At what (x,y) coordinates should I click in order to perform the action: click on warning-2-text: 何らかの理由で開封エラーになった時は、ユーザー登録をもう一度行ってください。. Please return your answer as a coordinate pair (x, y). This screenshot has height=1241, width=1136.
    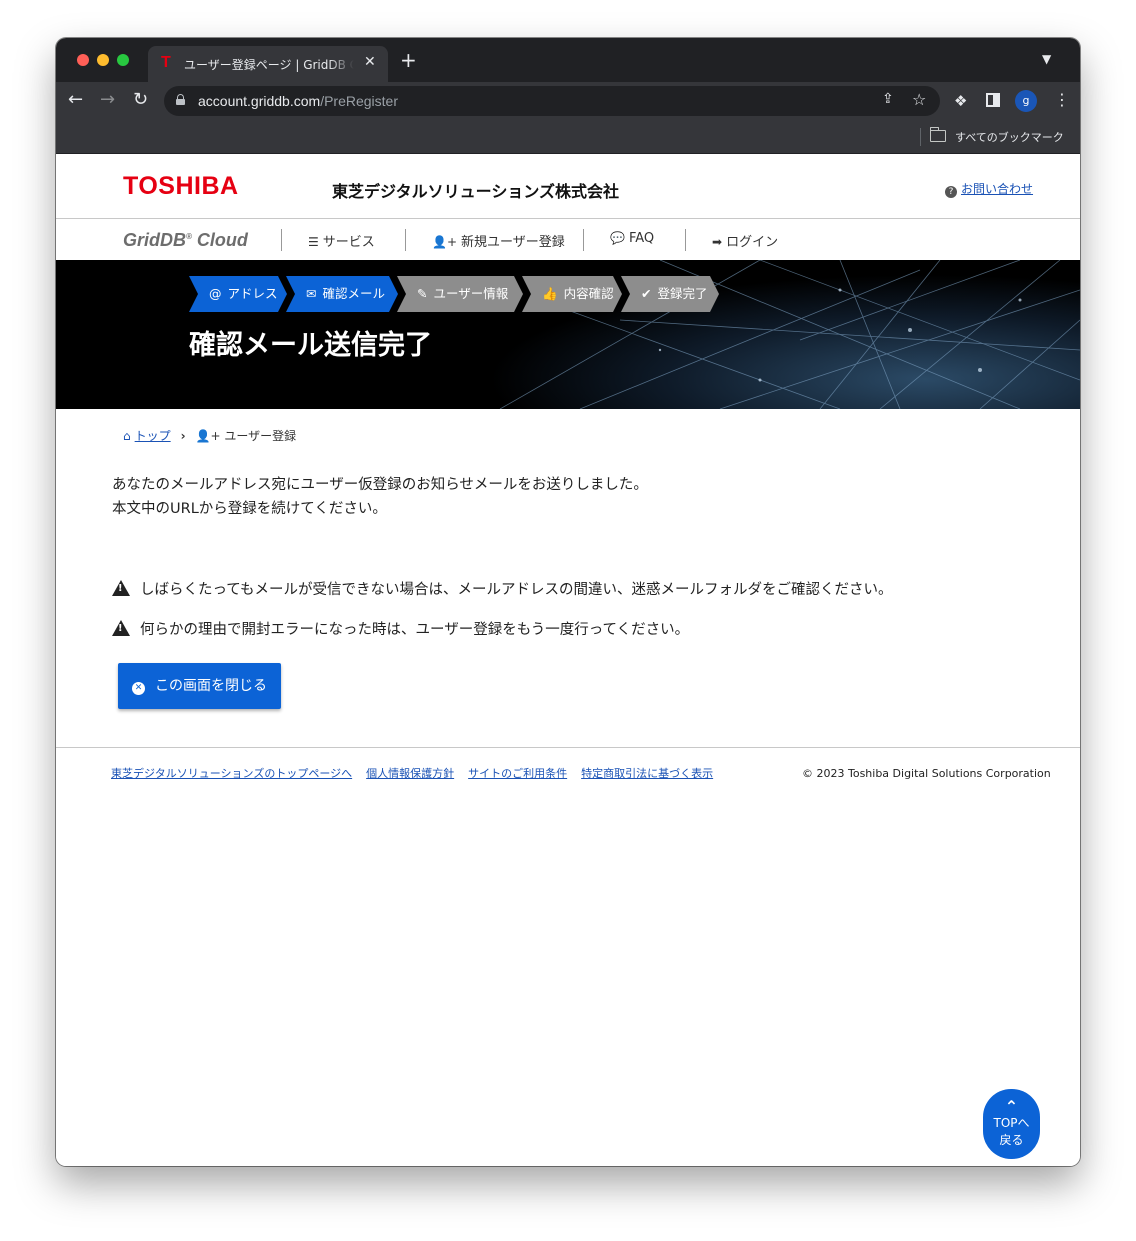
    Looking at the image, I should click on (415, 630).